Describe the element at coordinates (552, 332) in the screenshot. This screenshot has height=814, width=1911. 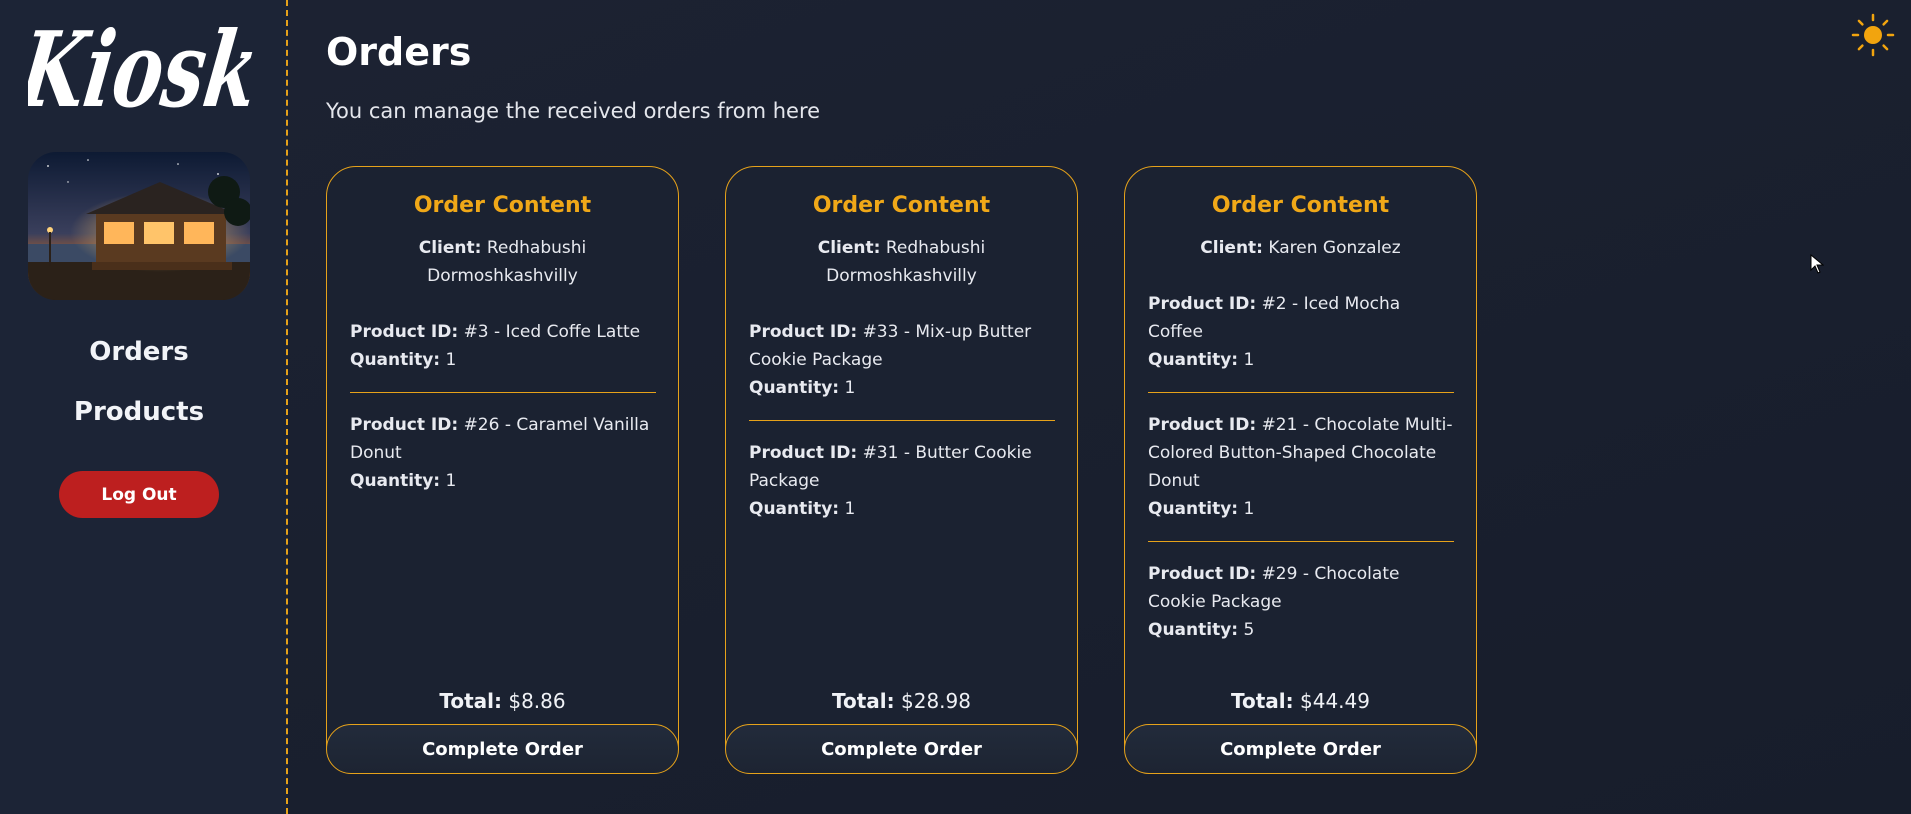
I see `product-name: #3 - Iced Coffe Latte` at that location.